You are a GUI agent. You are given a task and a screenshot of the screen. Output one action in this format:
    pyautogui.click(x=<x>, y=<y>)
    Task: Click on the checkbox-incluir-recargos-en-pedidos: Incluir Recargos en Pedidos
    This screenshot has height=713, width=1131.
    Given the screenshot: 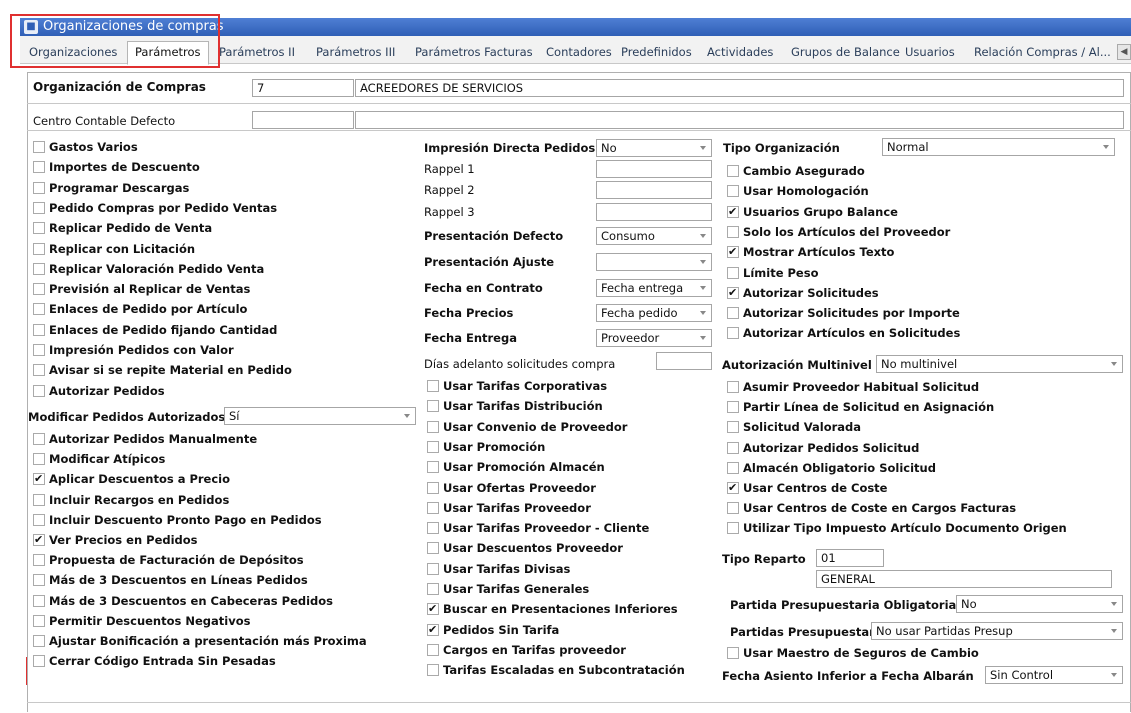 What is the action you would take?
    pyautogui.click(x=131, y=500)
    